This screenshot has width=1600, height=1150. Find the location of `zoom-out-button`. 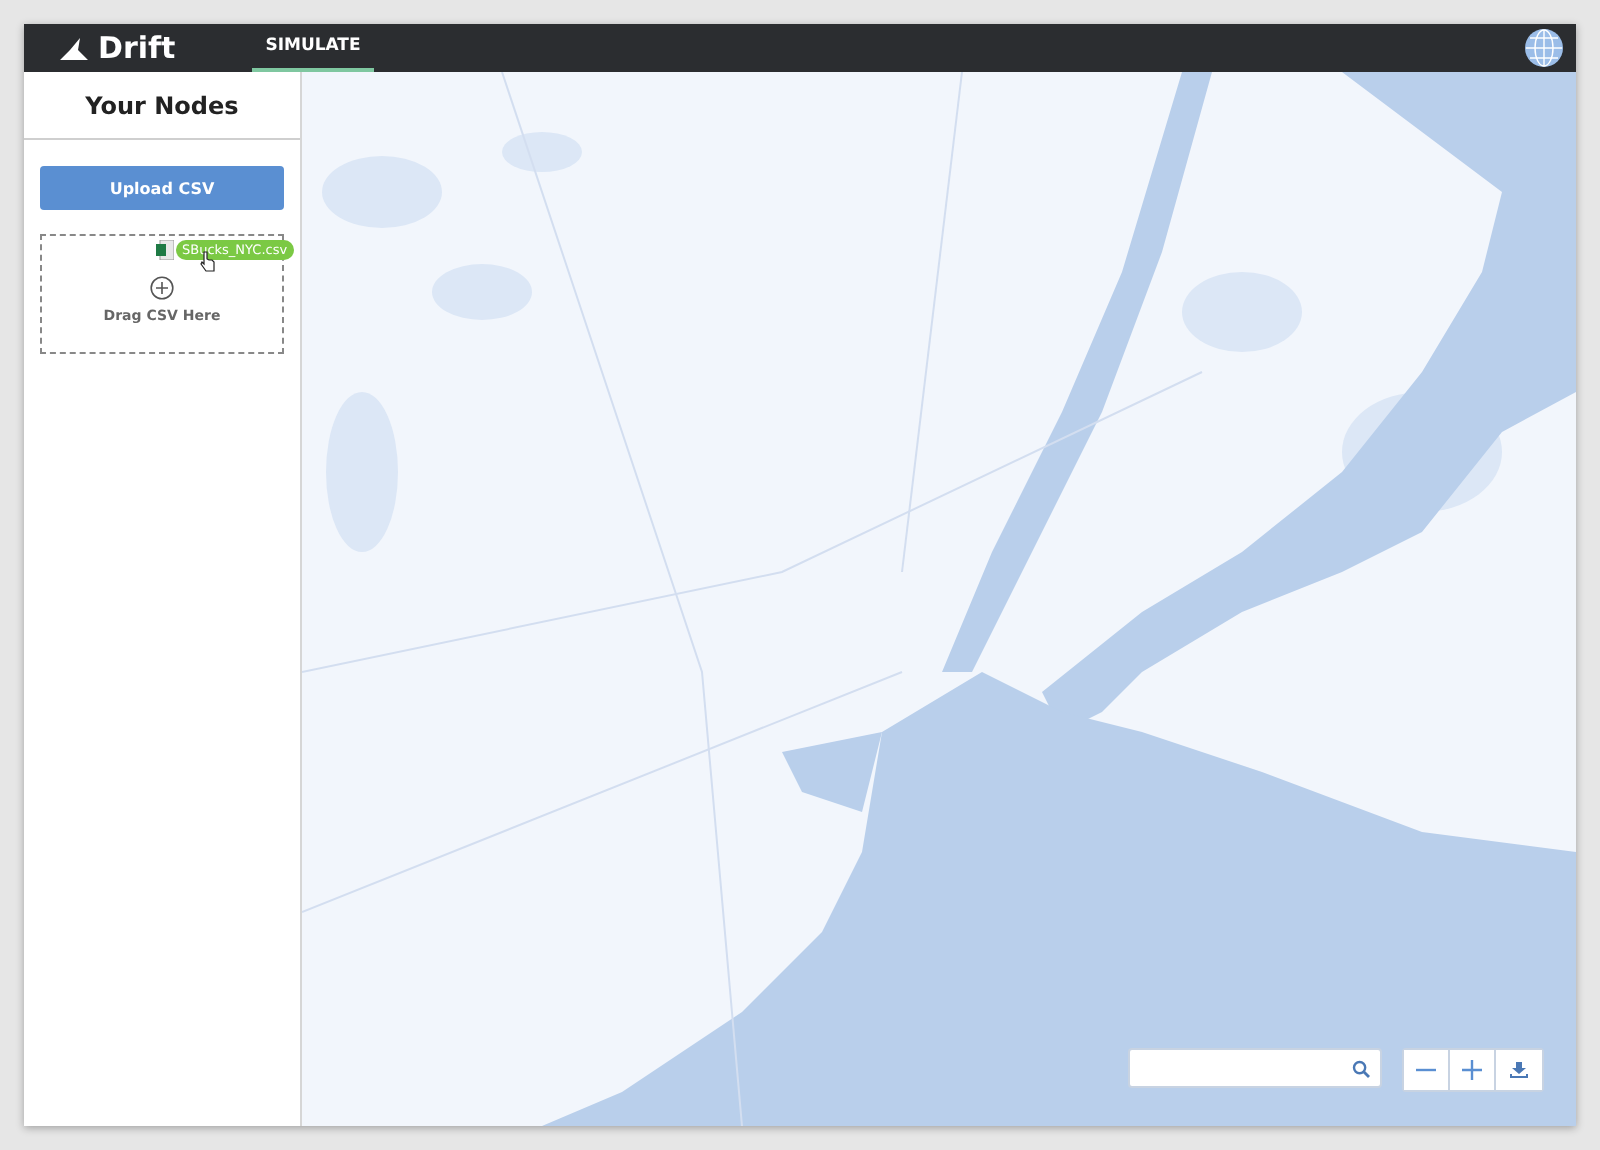

zoom-out-button is located at coordinates (1427, 1070).